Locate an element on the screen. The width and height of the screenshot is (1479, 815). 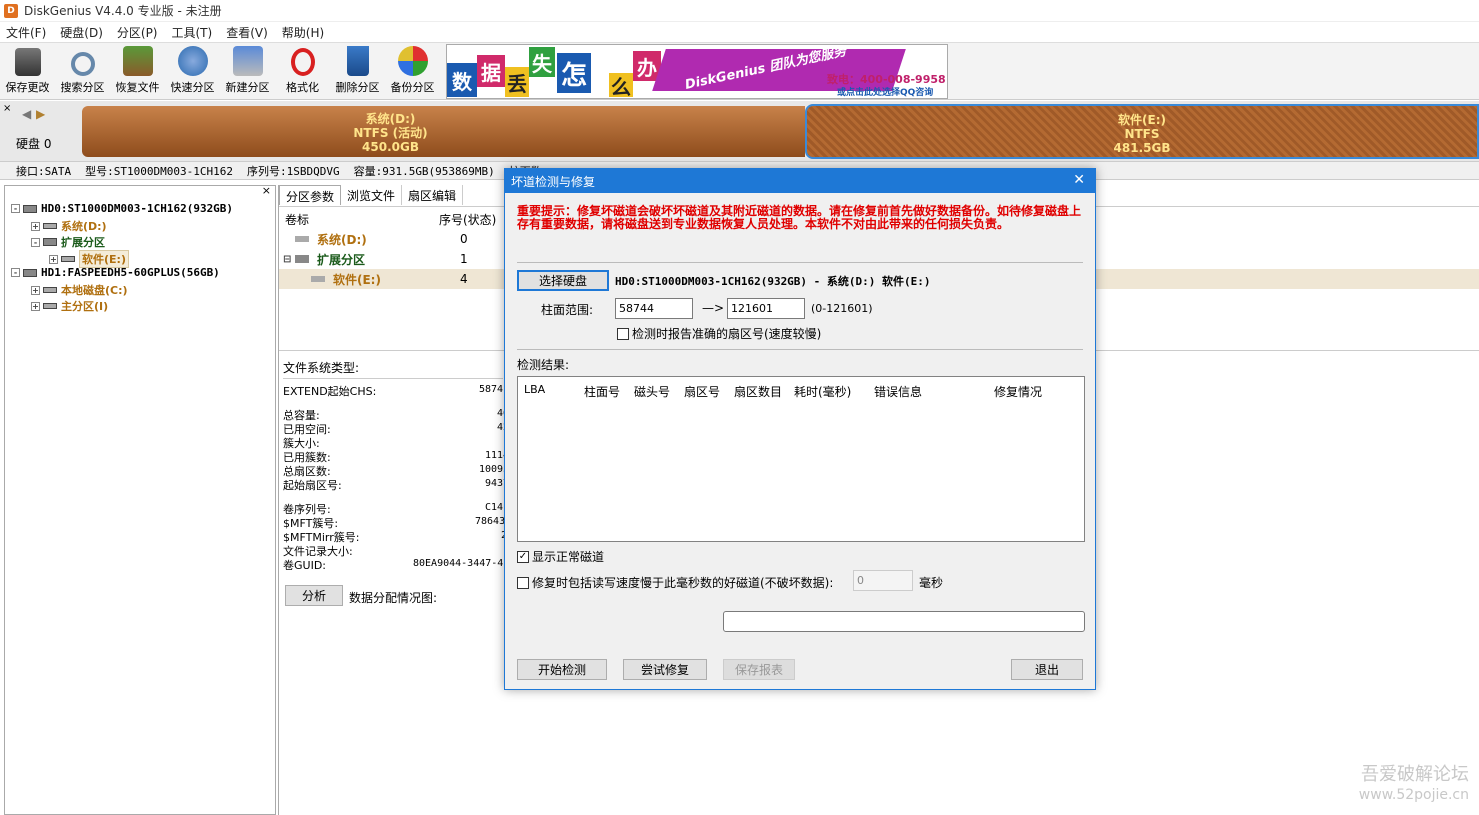
menu-disk: 硬盘(D) is located at coordinates (81, 32).